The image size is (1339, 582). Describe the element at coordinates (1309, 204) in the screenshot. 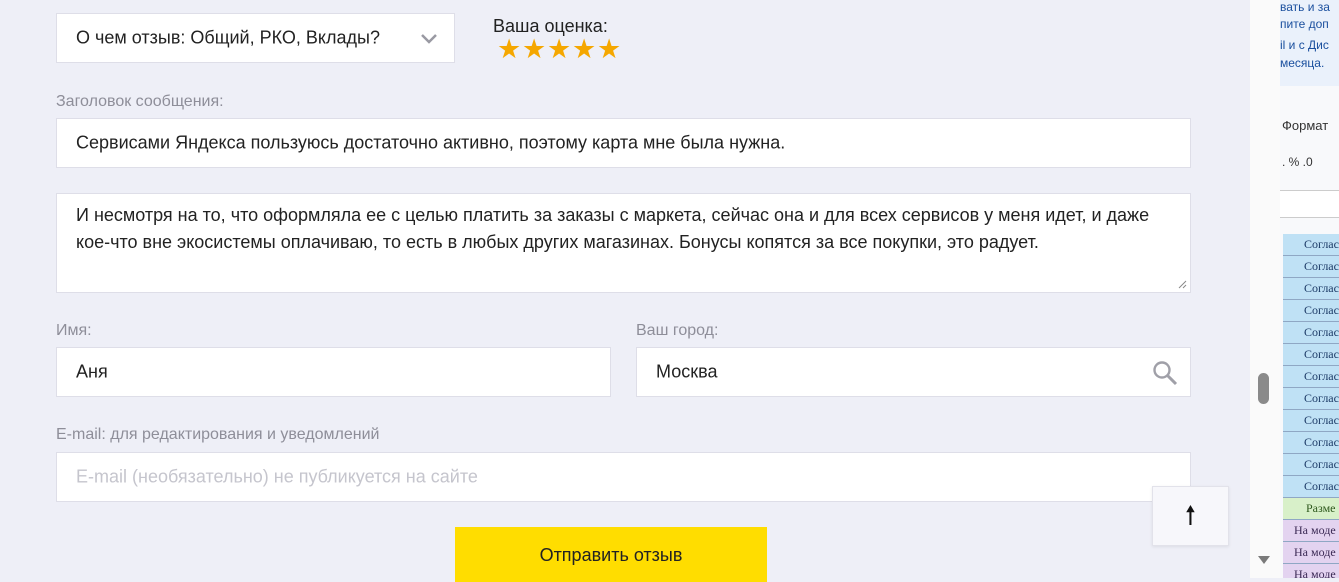

I see `formula-bar` at that location.